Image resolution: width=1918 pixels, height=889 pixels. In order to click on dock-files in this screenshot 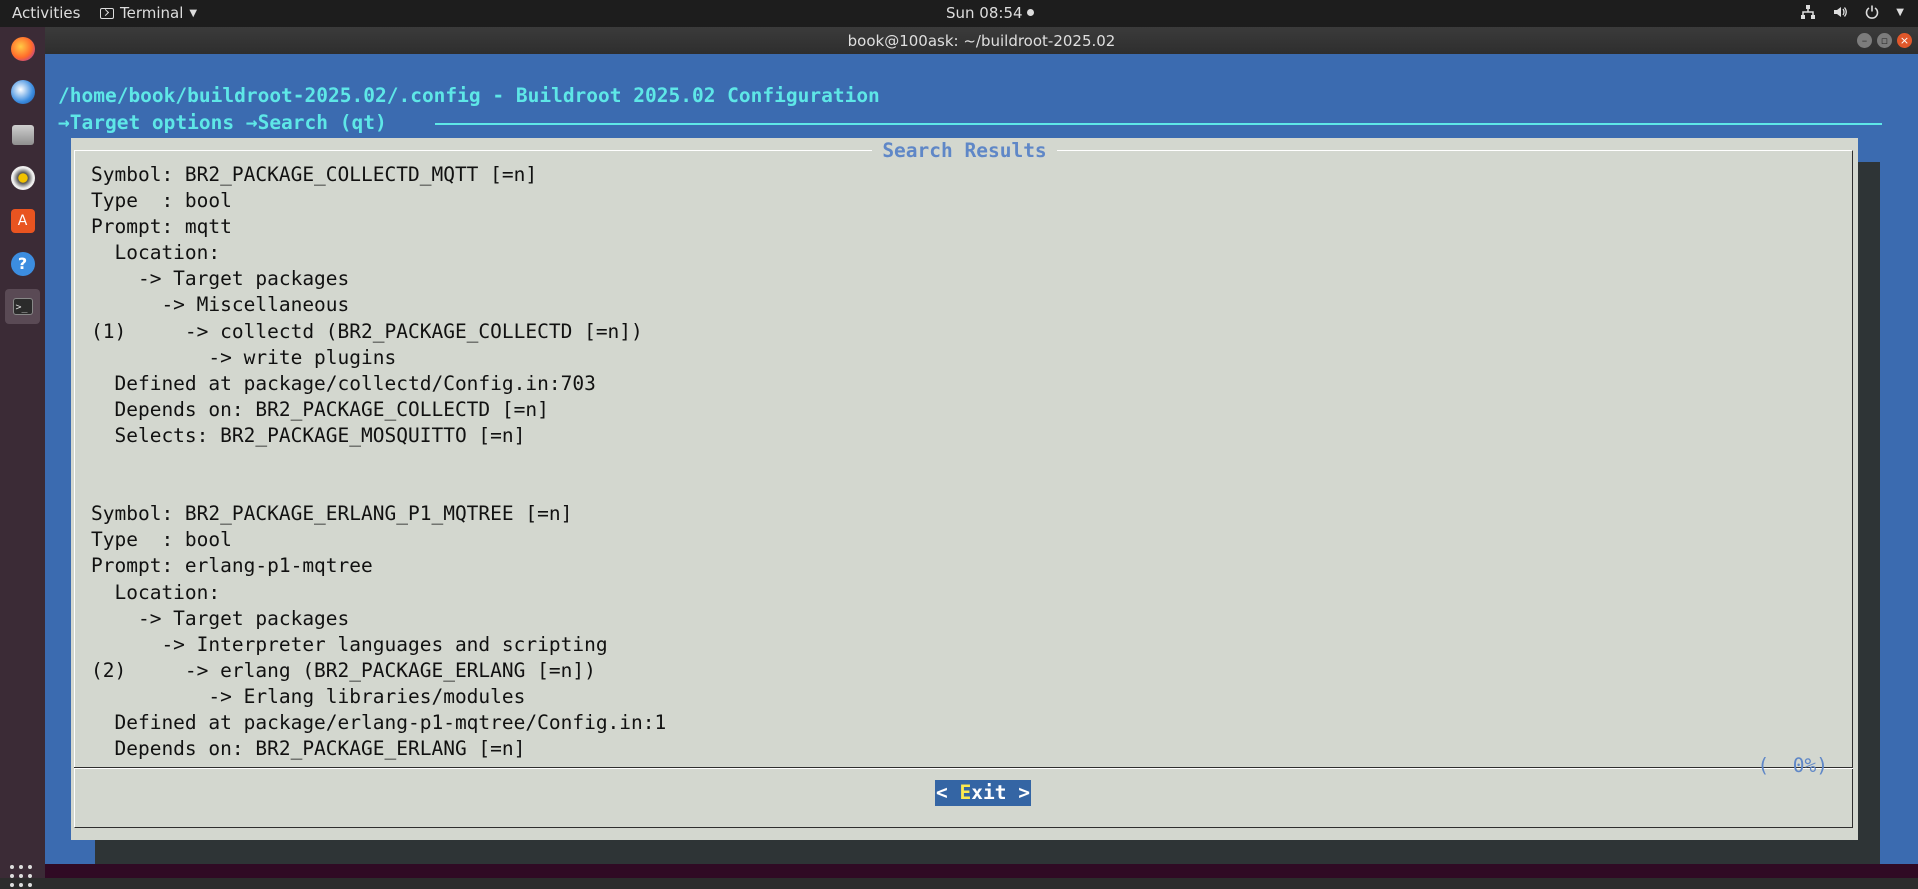, I will do `click(22, 134)`.